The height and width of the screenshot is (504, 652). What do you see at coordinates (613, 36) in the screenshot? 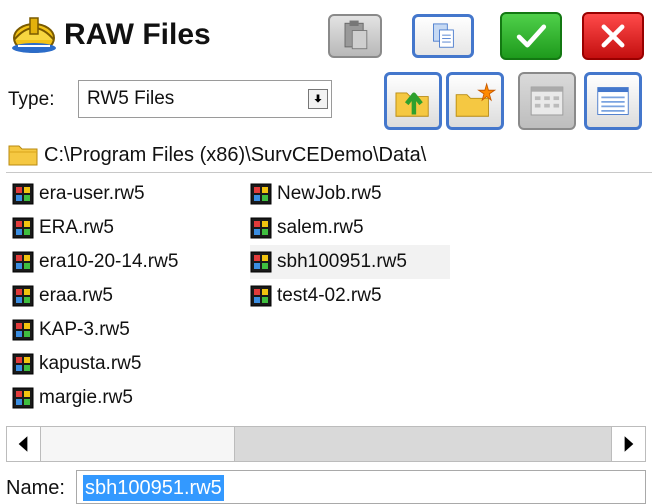
I see `close-button` at bounding box center [613, 36].